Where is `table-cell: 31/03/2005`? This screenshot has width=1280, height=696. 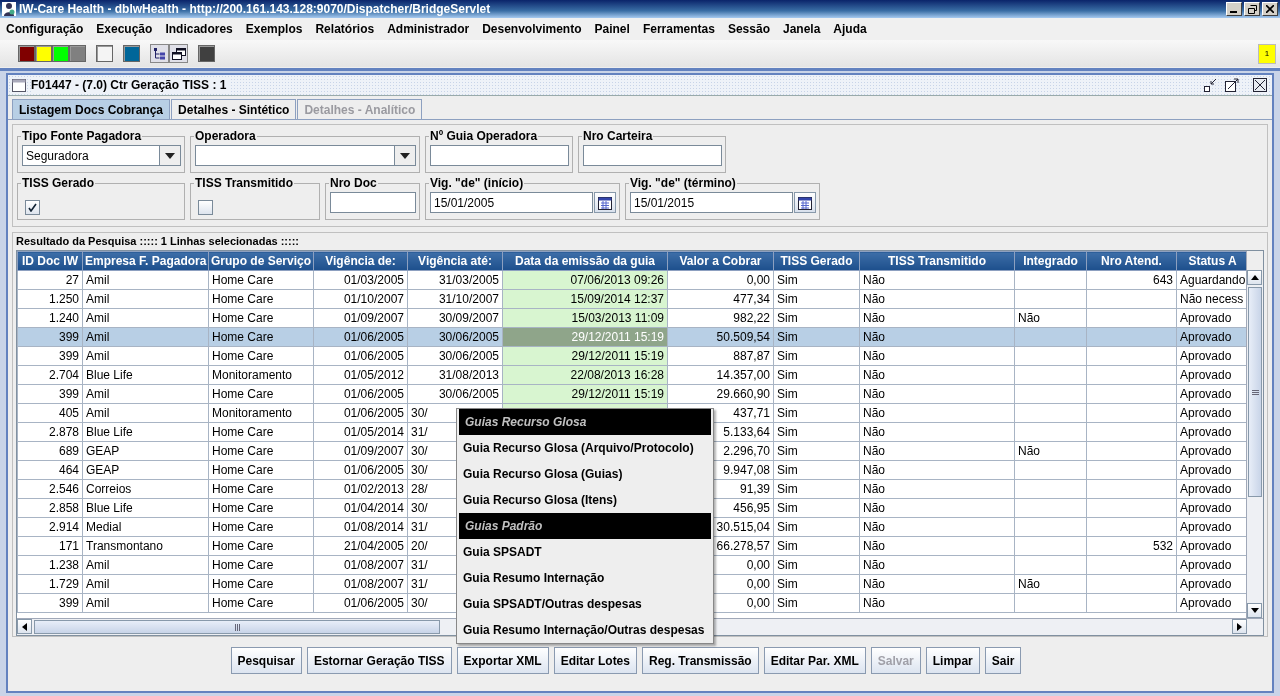
table-cell: 31/03/2005 is located at coordinates (455, 280).